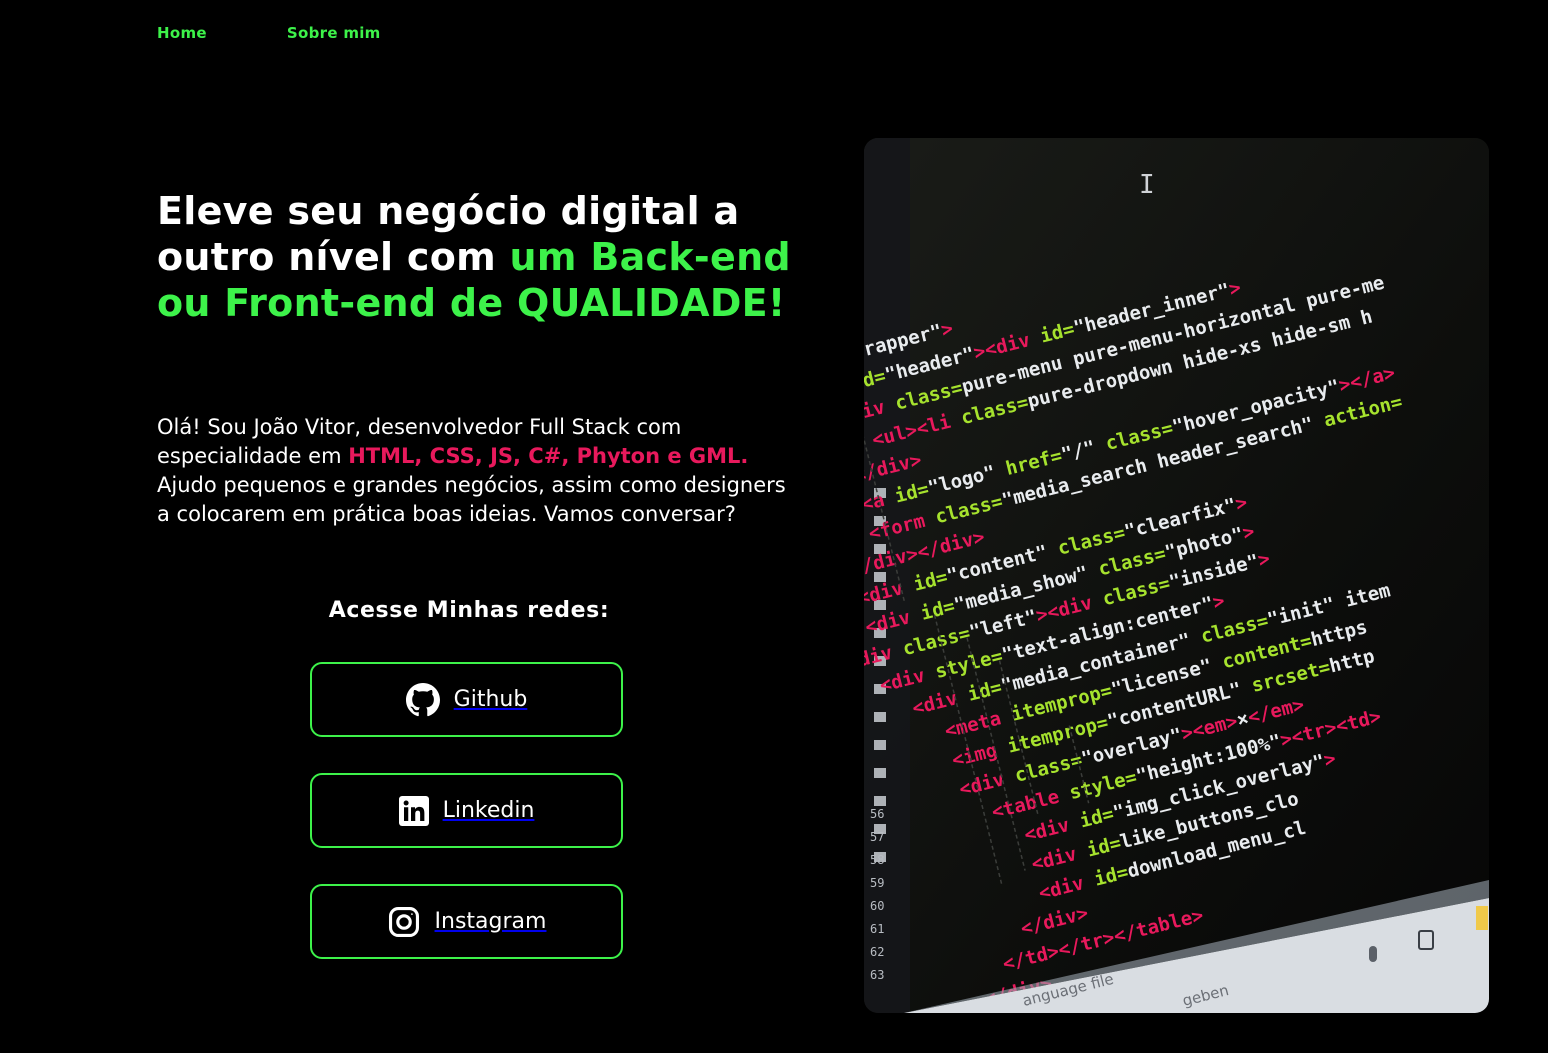 The image size is (1548, 1053). I want to click on instagram-label: Instagram, so click(490, 921).